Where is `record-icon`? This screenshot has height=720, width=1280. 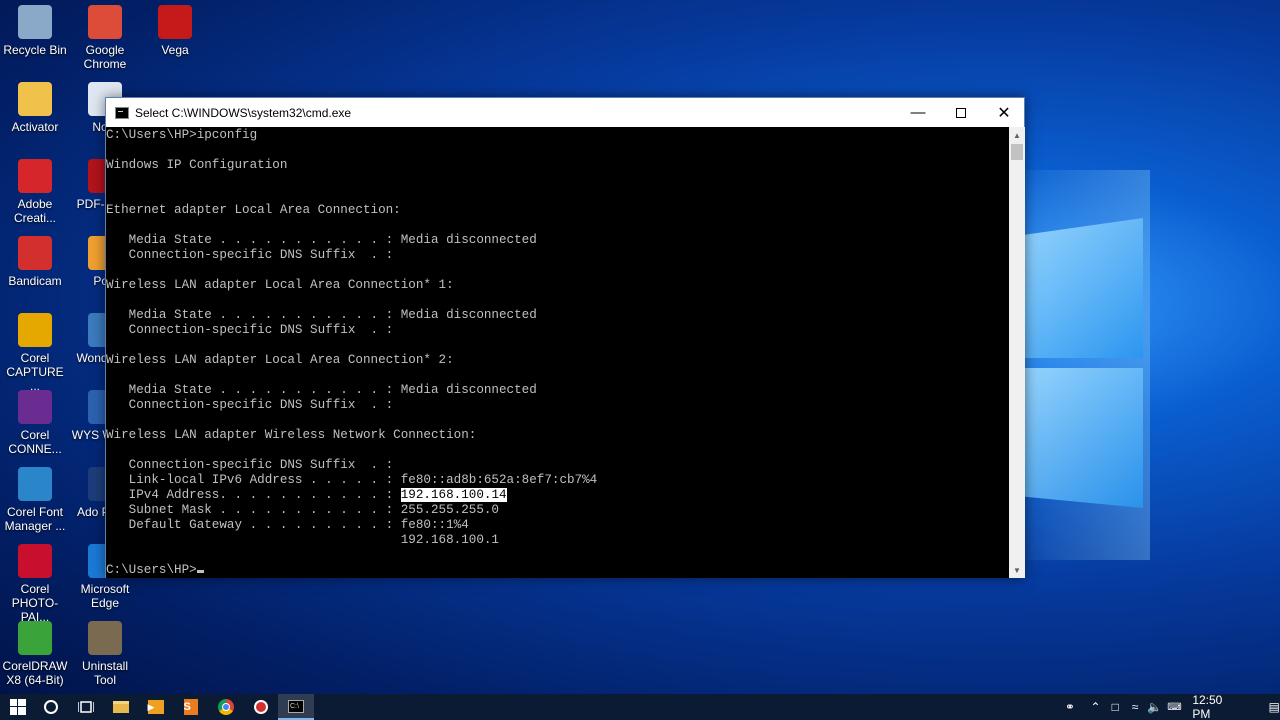
record-icon is located at coordinates (260, 707).